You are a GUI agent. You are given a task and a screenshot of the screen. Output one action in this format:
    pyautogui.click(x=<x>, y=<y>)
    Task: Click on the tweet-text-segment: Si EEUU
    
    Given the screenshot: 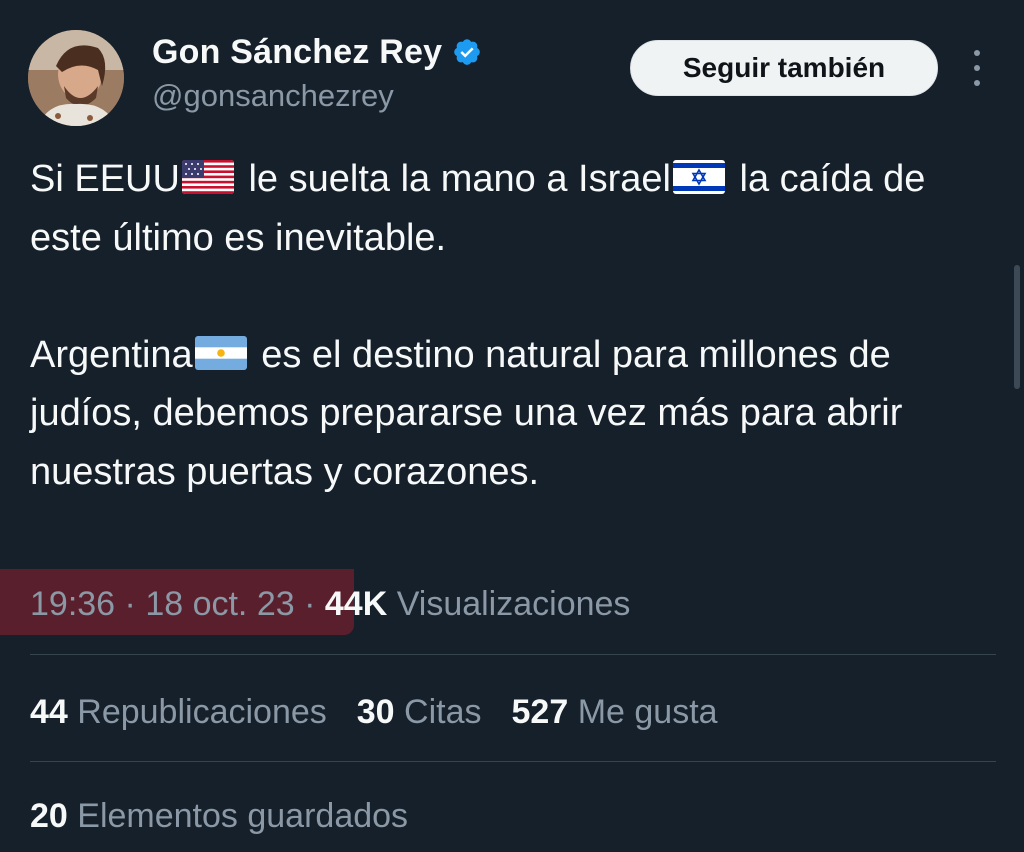 What is the action you would take?
    pyautogui.click(x=105, y=179)
    